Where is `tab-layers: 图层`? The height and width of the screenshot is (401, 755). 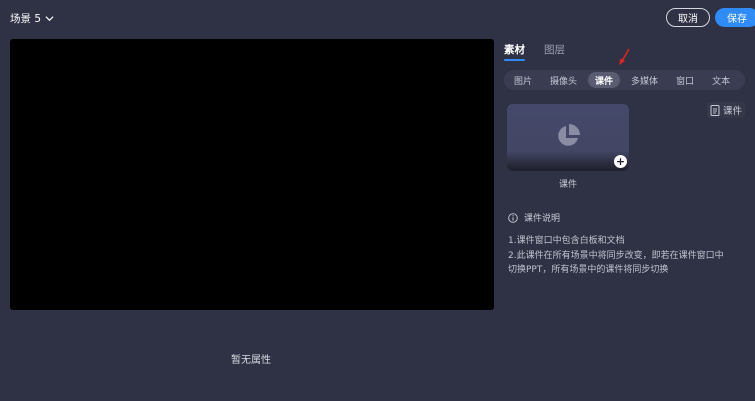 tab-layers: 图层 is located at coordinates (554, 51).